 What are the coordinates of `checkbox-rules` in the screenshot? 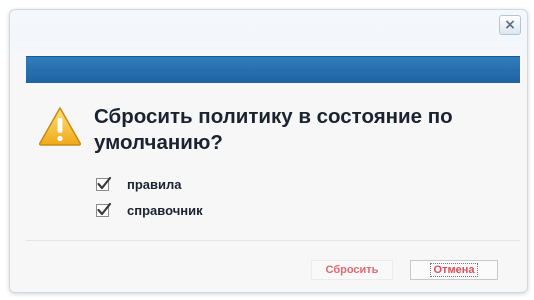 It's located at (104, 184).